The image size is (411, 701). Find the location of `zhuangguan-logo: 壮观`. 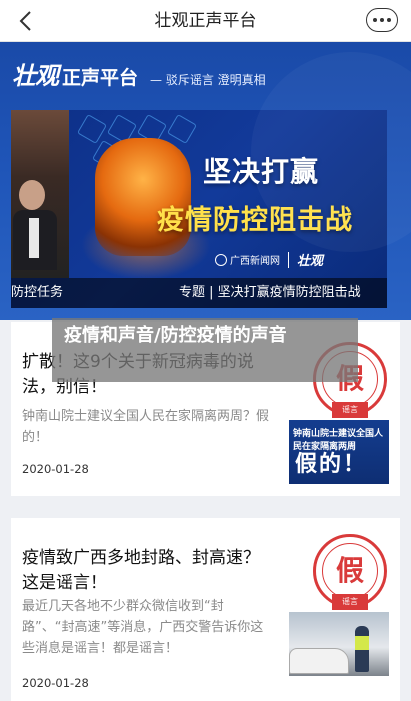

zhuangguan-logo: 壮观 is located at coordinates (310, 261).